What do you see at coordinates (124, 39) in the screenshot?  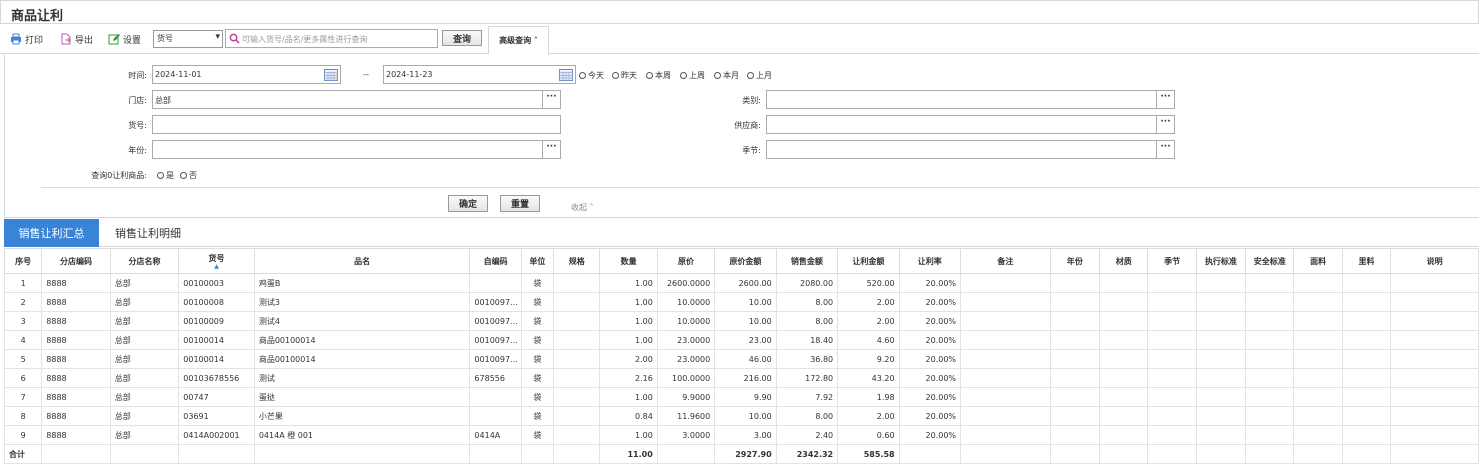 I see `settings-button: 设置` at bounding box center [124, 39].